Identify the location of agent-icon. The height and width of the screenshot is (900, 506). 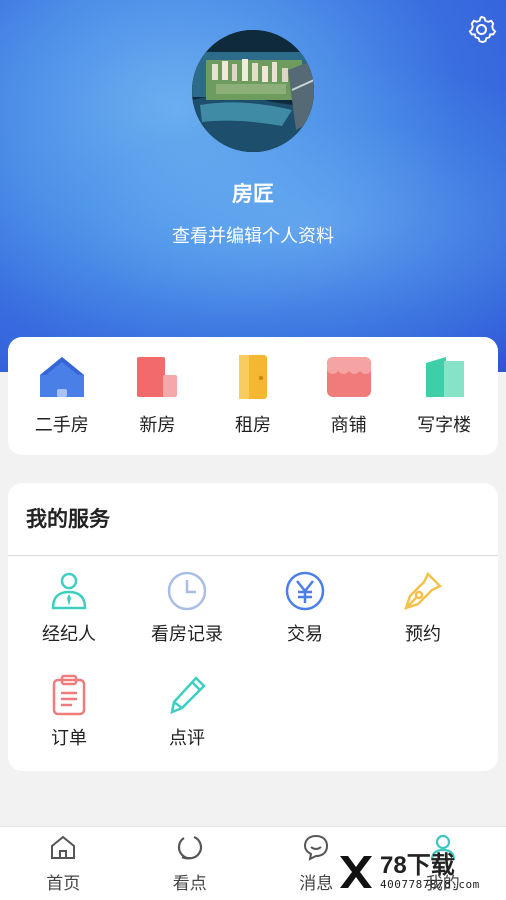
(69, 591).